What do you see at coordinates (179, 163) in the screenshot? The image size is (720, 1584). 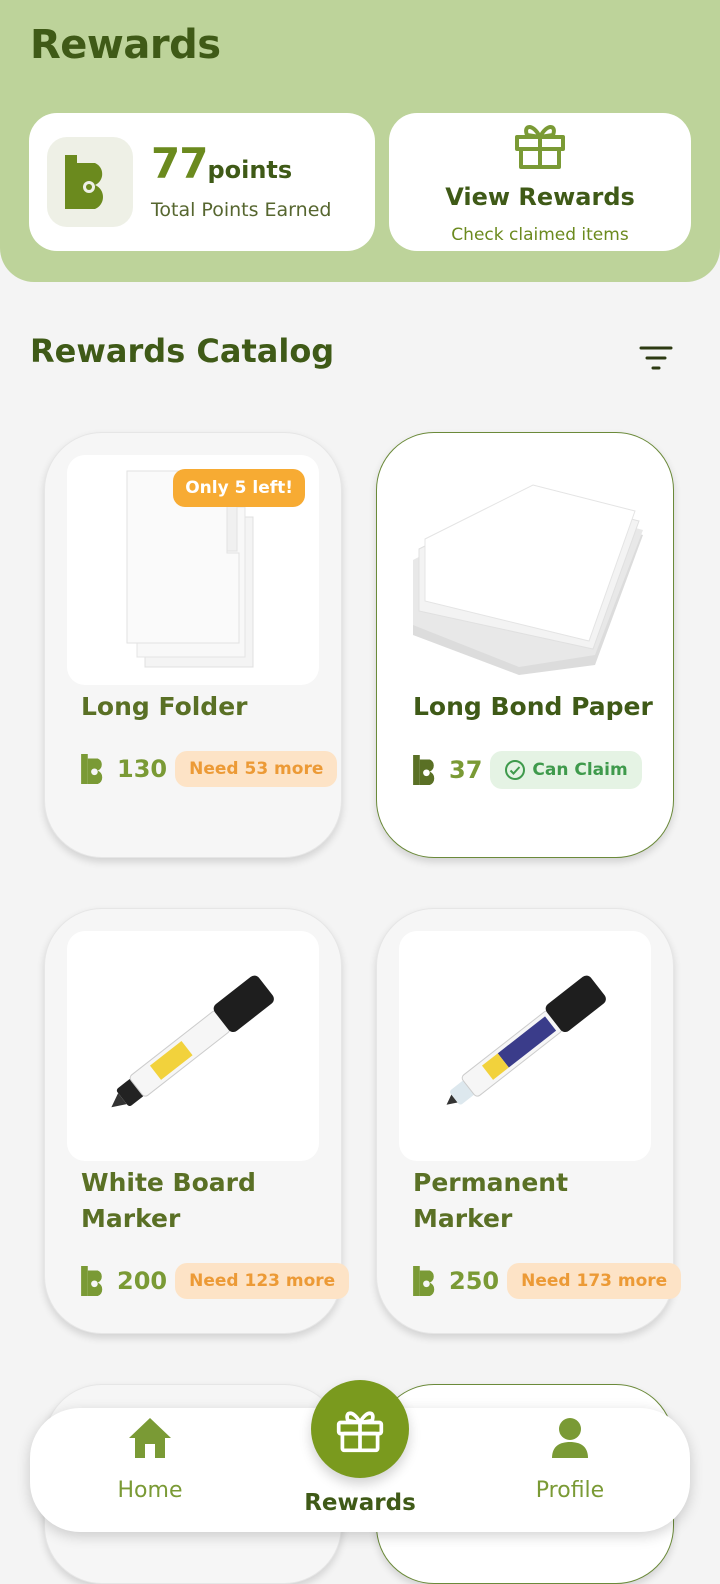 I see `points-value: 77` at bounding box center [179, 163].